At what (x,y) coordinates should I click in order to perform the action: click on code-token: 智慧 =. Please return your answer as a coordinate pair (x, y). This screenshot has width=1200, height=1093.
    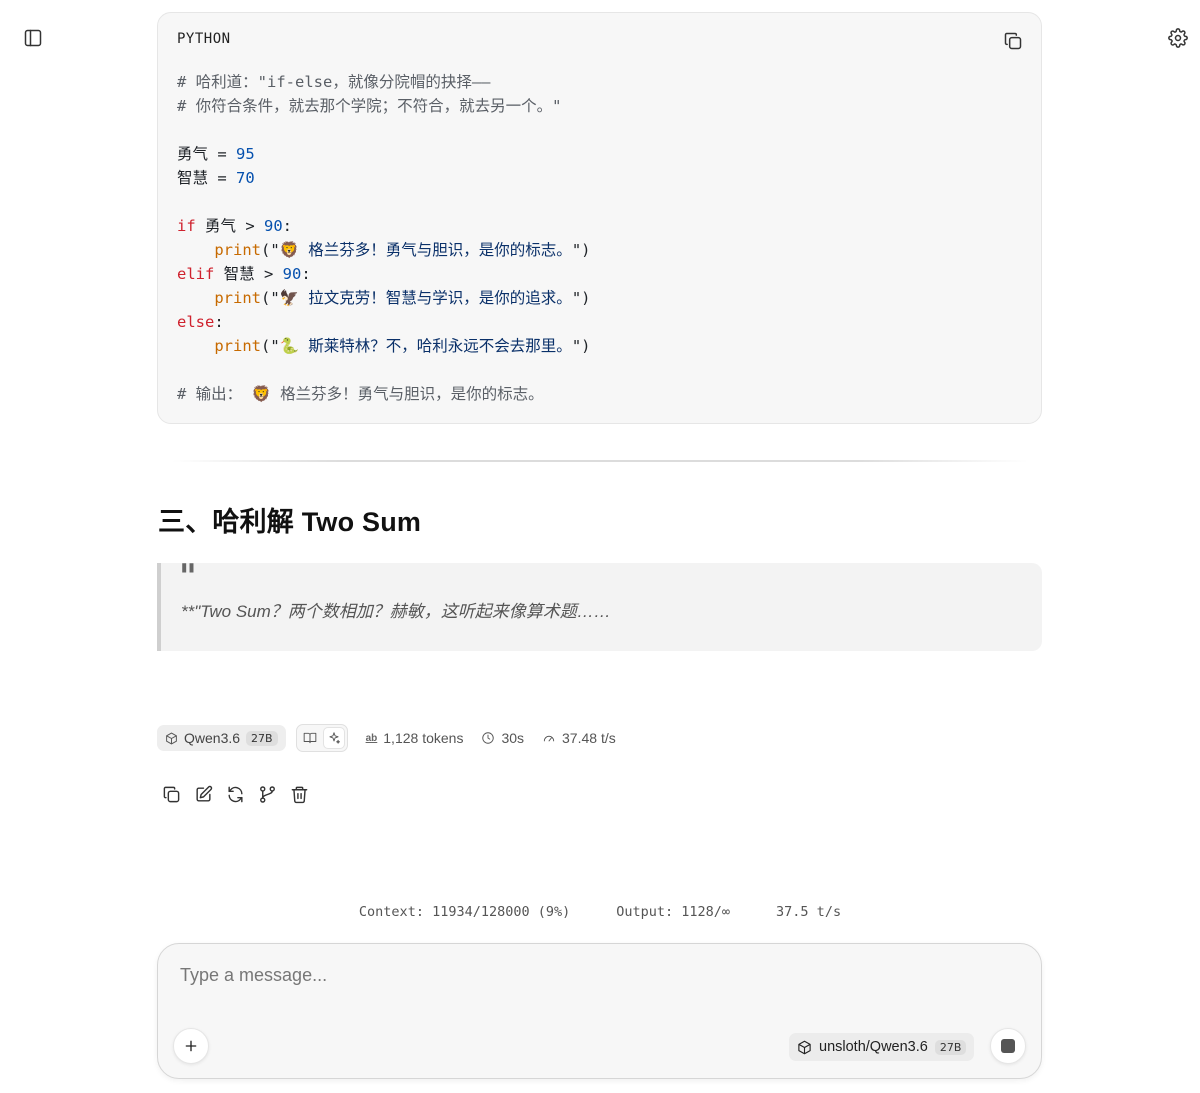
    Looking at the image, I should click on (206, 178).